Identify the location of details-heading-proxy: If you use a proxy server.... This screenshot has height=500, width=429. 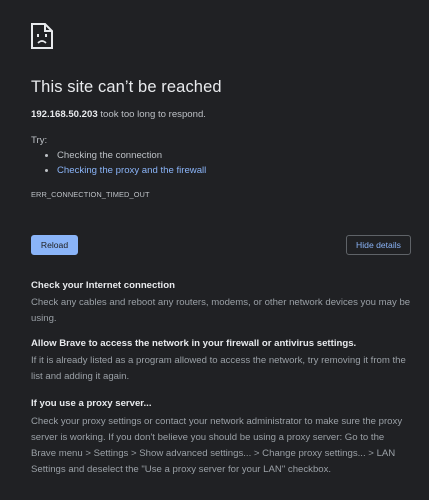
(91, 403).